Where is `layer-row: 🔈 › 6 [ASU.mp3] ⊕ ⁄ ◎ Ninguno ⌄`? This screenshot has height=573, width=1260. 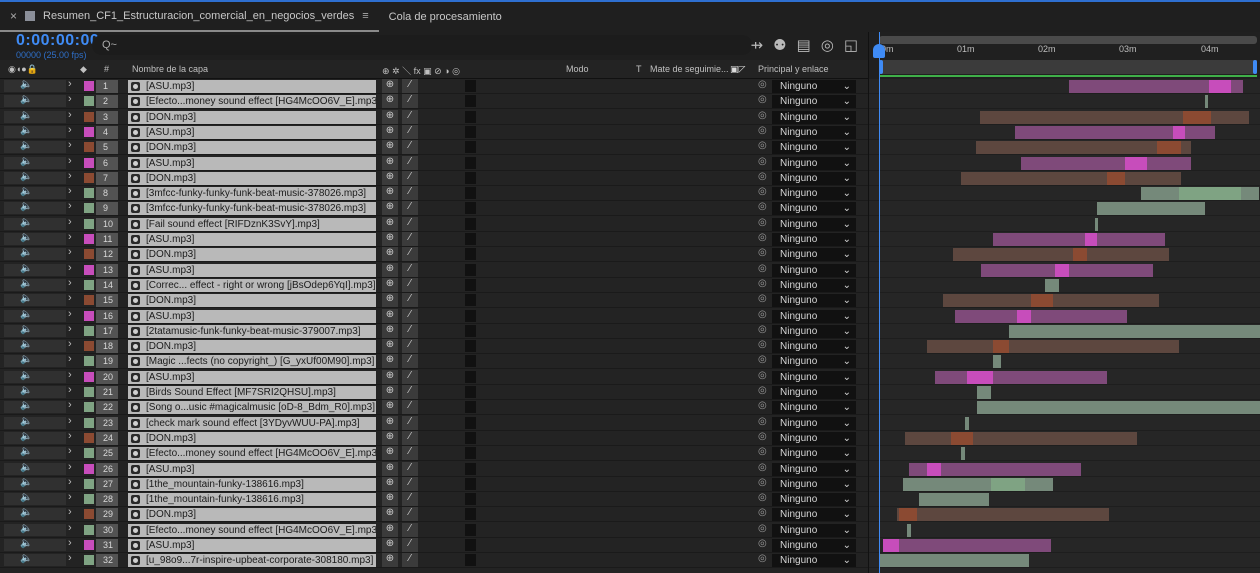 layer-row: 🔈 › 6 [ASU.mp3] ⊕ ⁄ ◎ Ninguno ⌄ is located at coordinates (434, 163).